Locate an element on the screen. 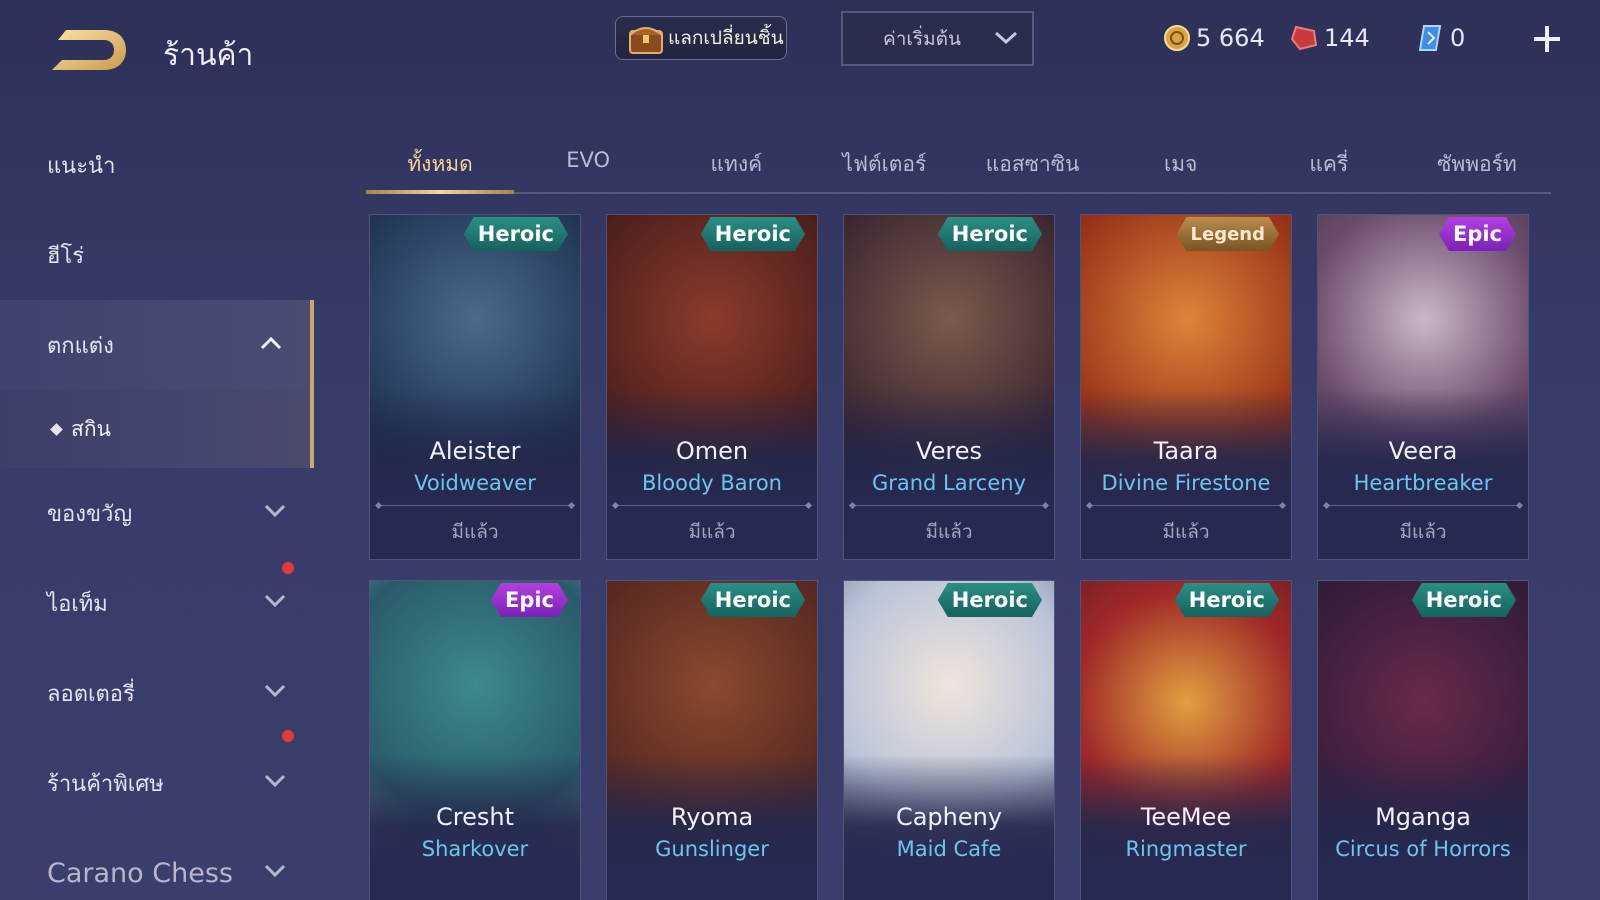 The image size is (1600, 900). sidebar-item-recommended: แนะนำ is located at coordinates (157, 165).